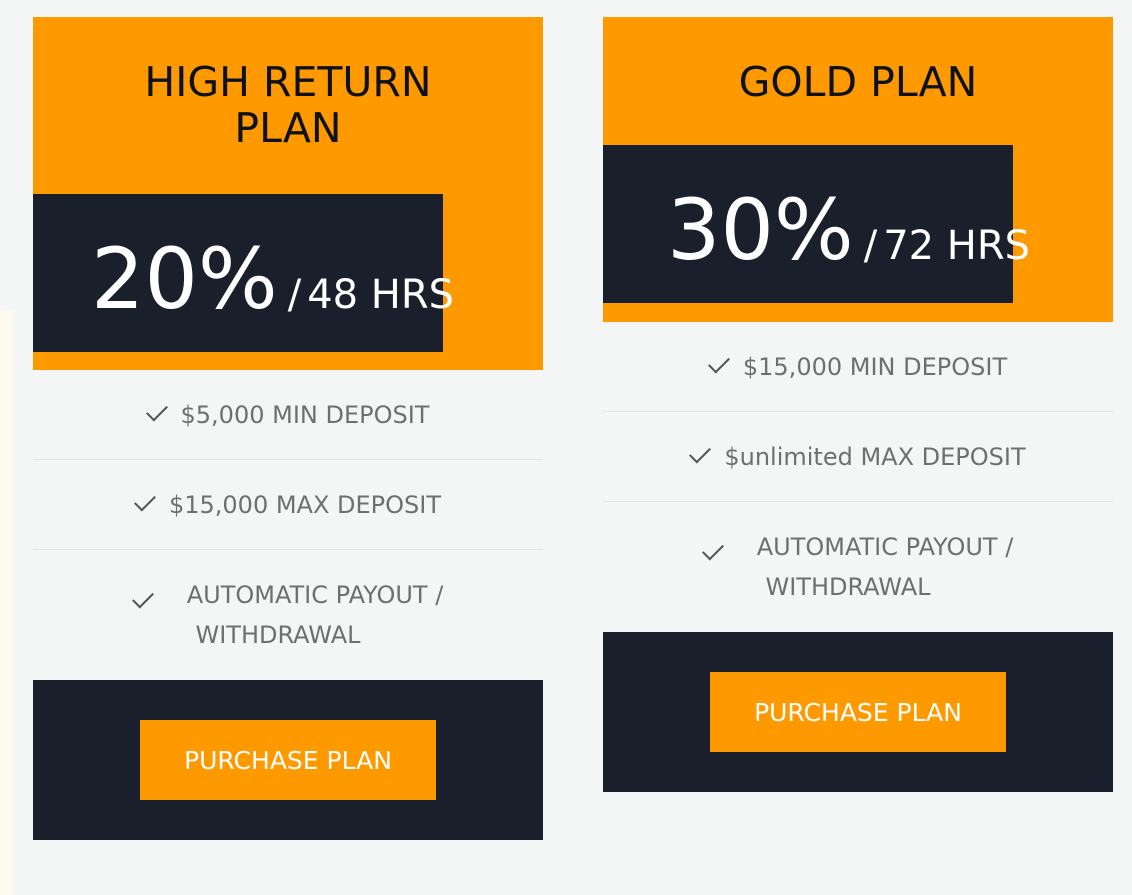 Image resolution: width=1132 pixels, height=895 pixels. Describe the element at coordinates (288, 105) in the screenshot. I see `plan-title: HIGH RETURN PLAN` at that location.